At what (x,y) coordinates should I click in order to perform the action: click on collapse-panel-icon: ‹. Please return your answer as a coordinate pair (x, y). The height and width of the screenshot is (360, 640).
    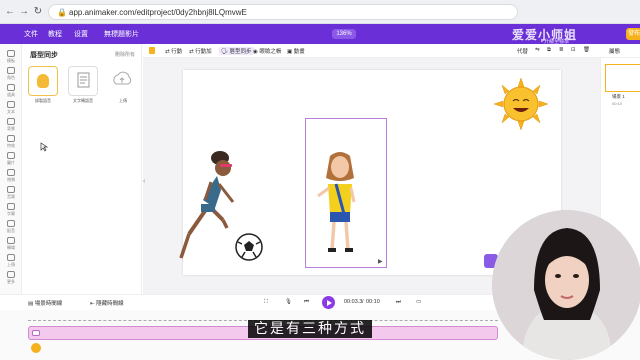
    Looking at the image, I should click on (144, 181).